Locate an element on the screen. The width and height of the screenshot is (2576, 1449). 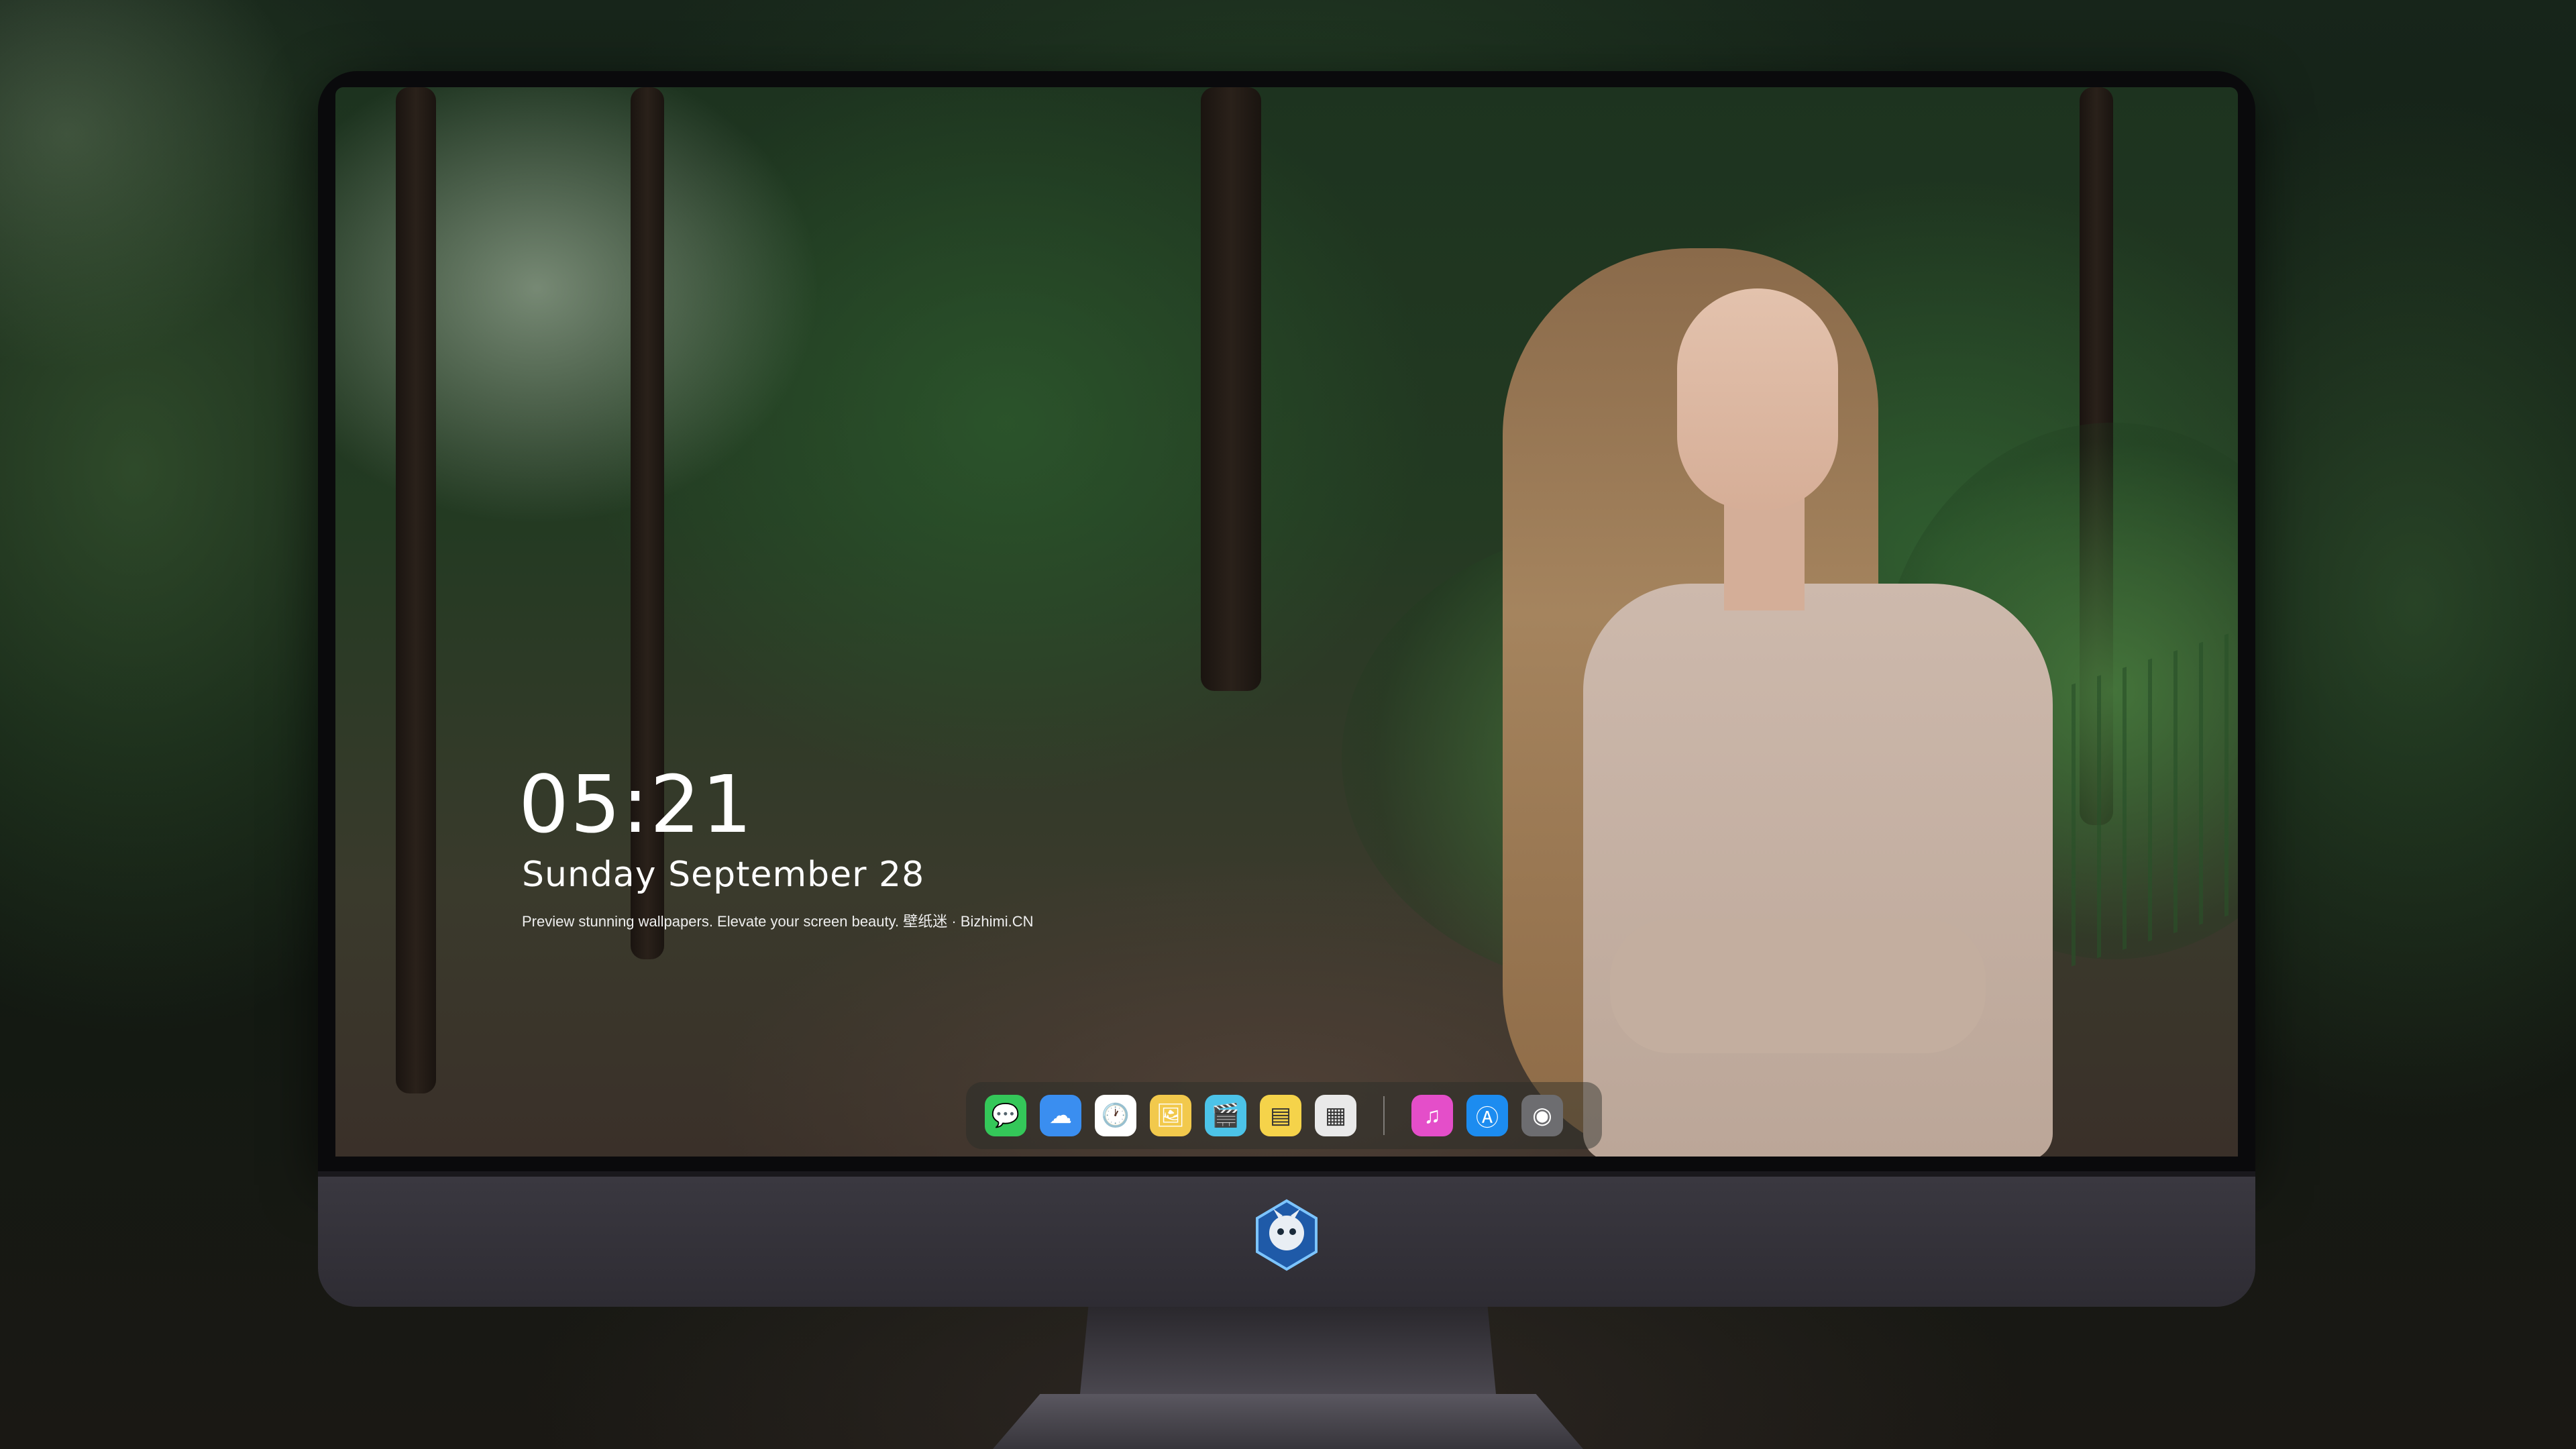
dock-recent-apps: ♫ Ⓐ ◉ is located at coordinates (1487, 1115).